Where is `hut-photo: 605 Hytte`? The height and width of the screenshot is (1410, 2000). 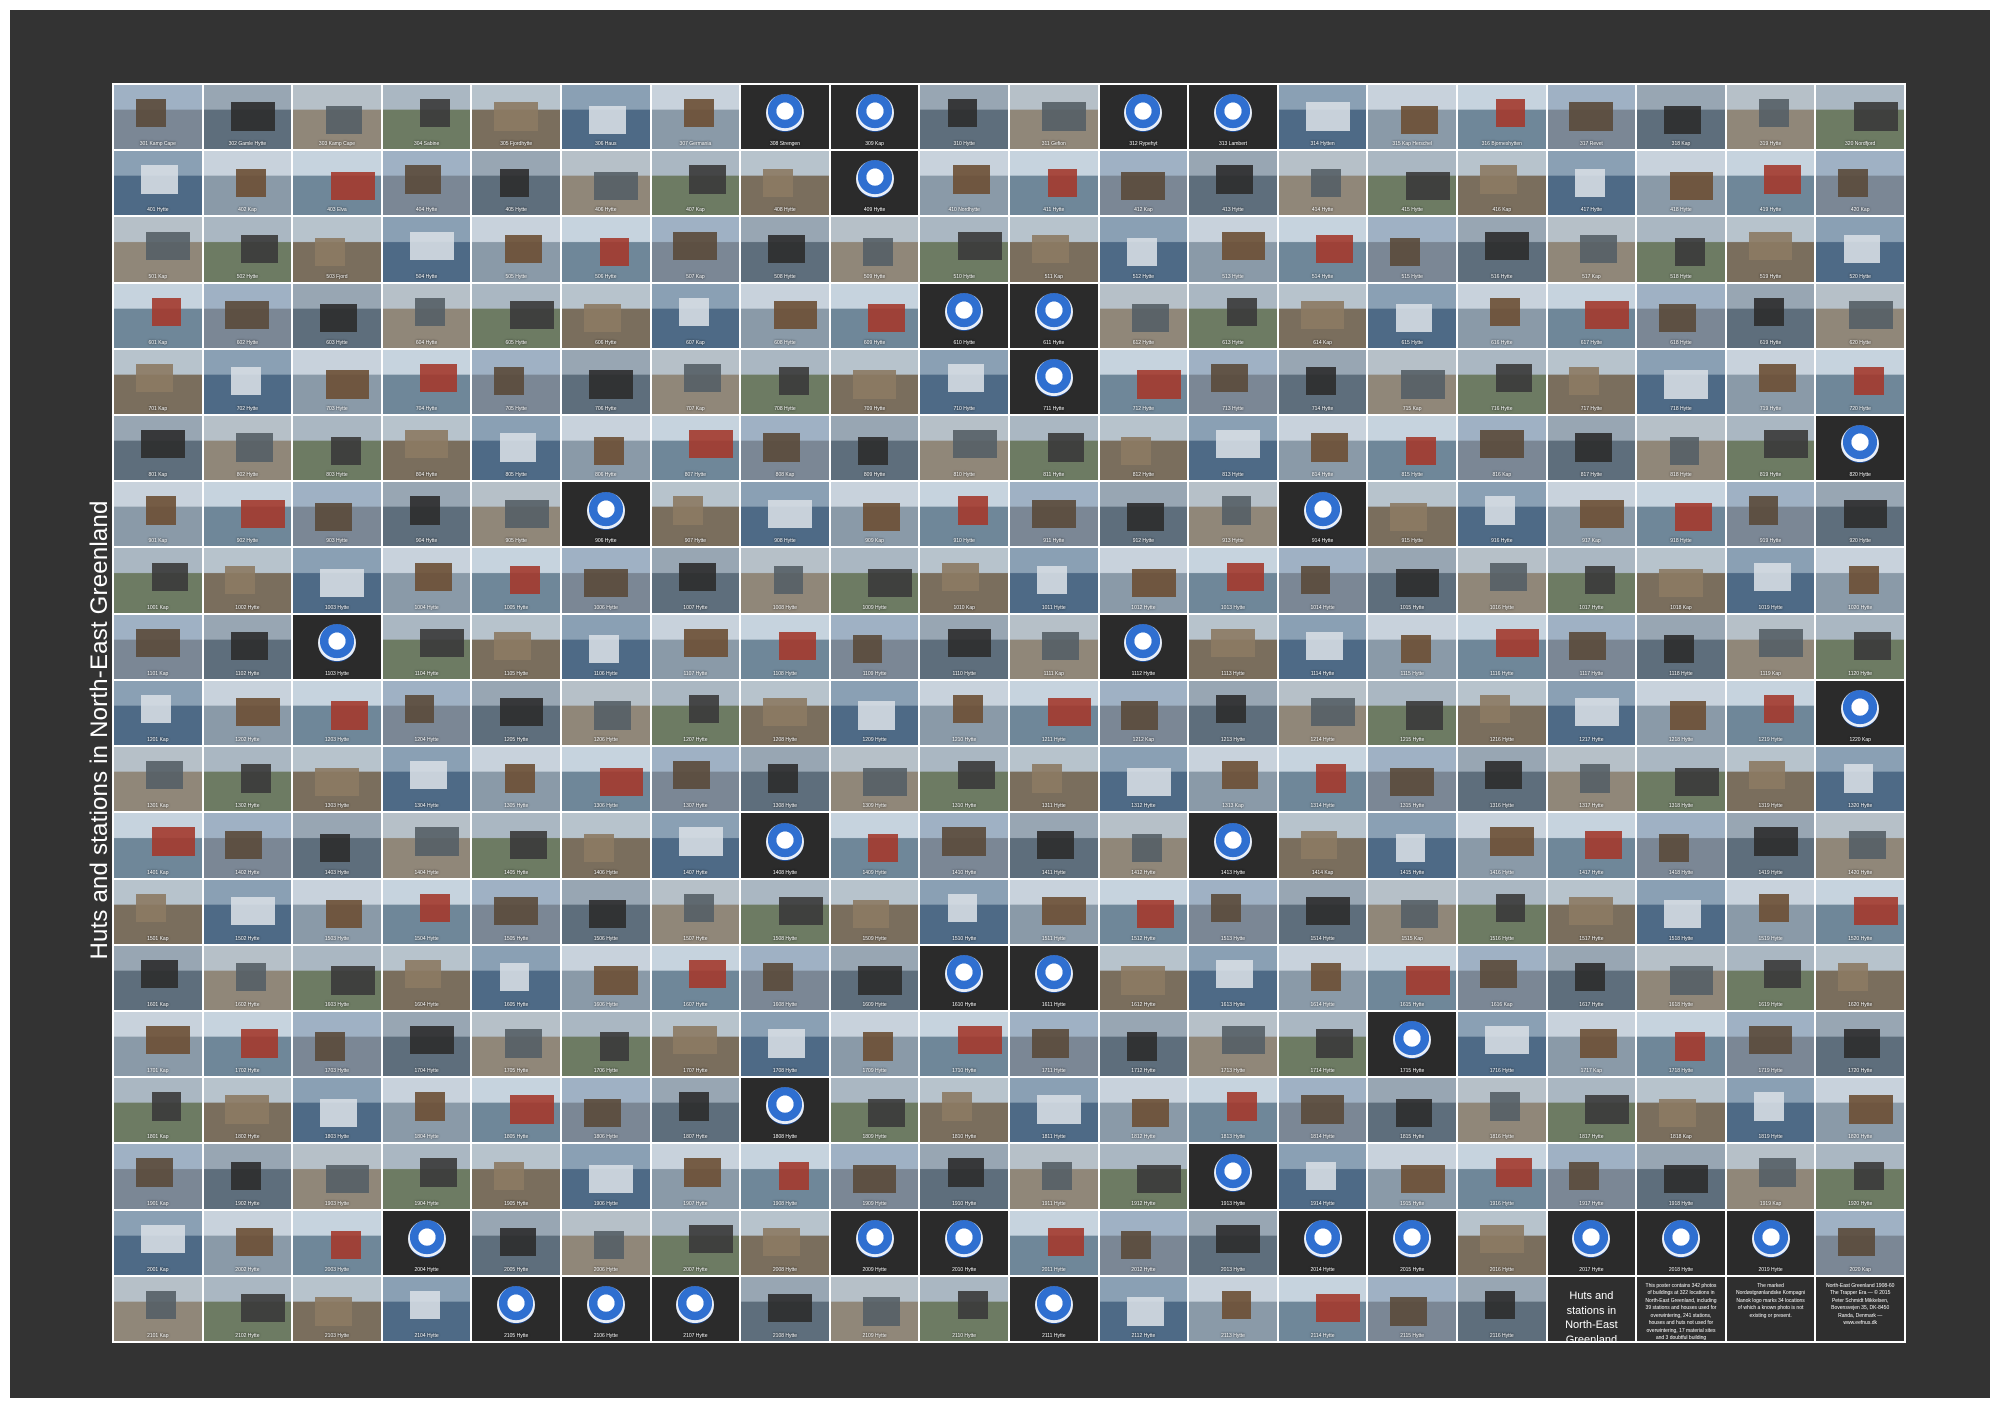 hut-photo: 605 Hytte is located at coordinates (516, 315).